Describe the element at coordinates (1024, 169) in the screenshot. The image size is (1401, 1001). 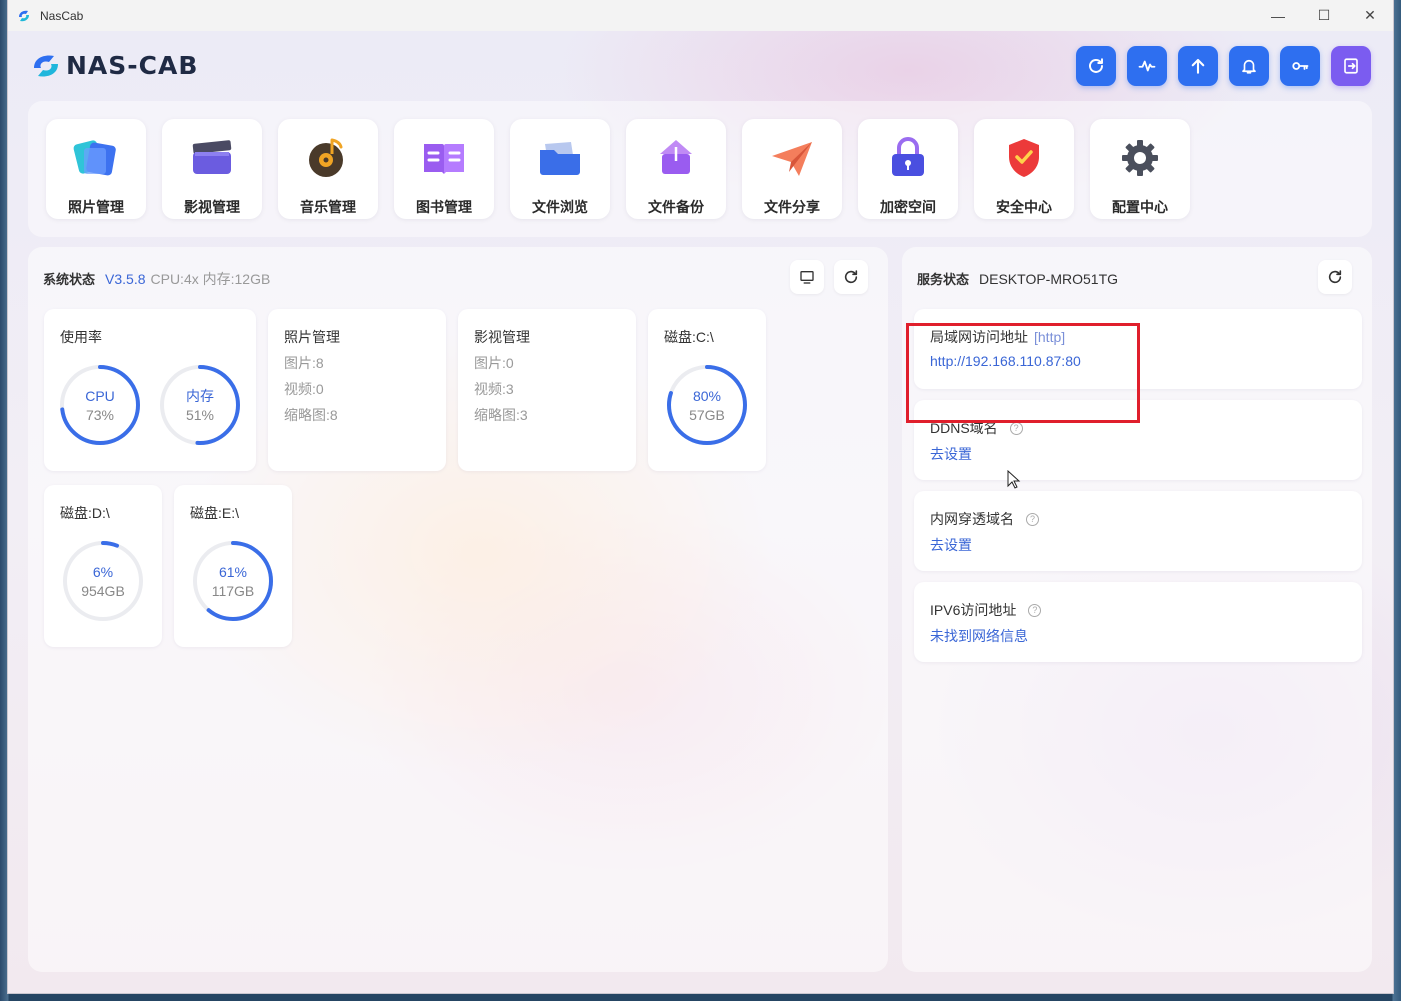
I see `app-tile-security: 安全中心` at that location.